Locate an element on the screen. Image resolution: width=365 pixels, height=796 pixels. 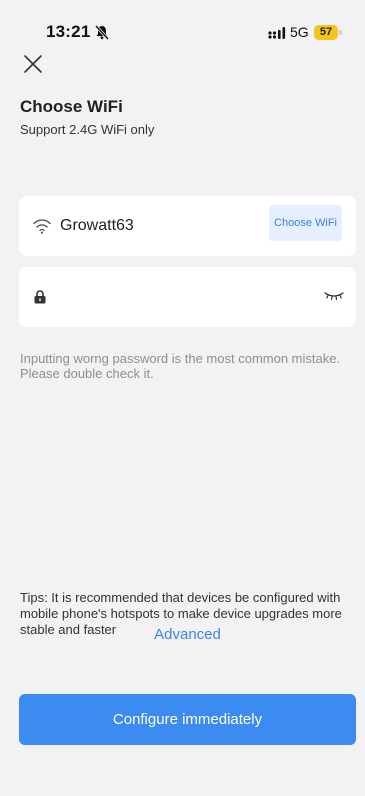
battery-tip is located at coordinates (340, 32).